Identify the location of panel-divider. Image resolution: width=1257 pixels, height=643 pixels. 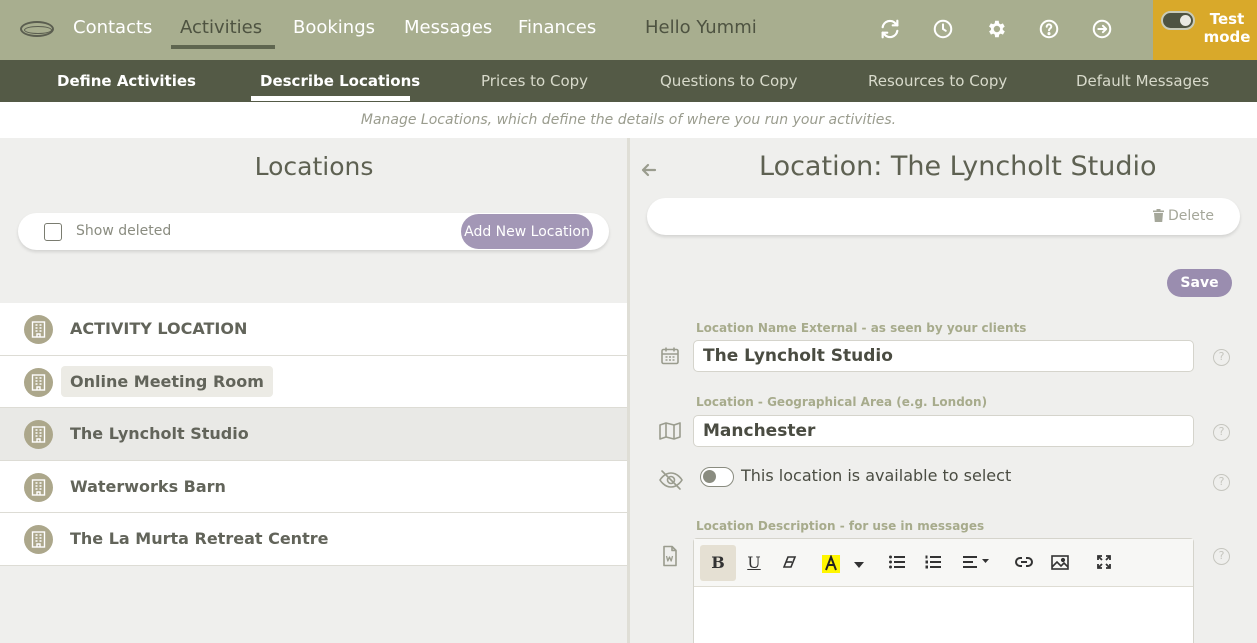
(628, 390).